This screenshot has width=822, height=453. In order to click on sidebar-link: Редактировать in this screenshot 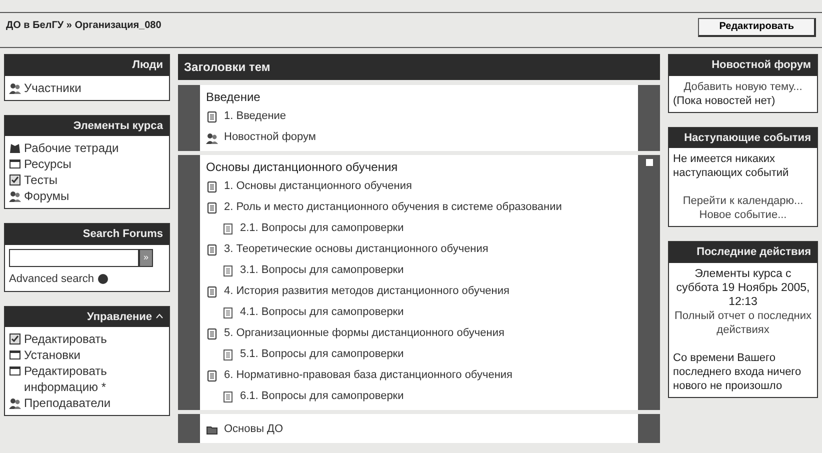, I will do `click(87, 339)`.